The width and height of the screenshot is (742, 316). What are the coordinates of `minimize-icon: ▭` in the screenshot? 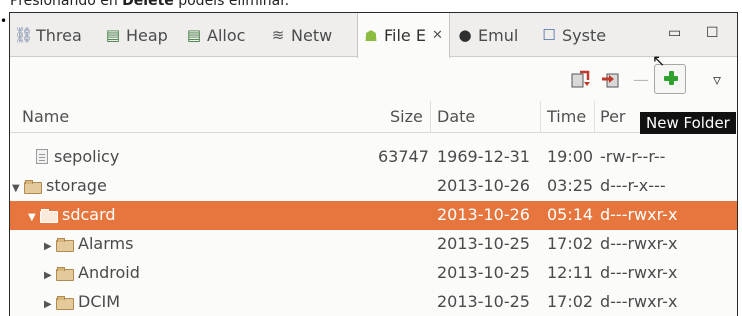 It's located at (674, 33).